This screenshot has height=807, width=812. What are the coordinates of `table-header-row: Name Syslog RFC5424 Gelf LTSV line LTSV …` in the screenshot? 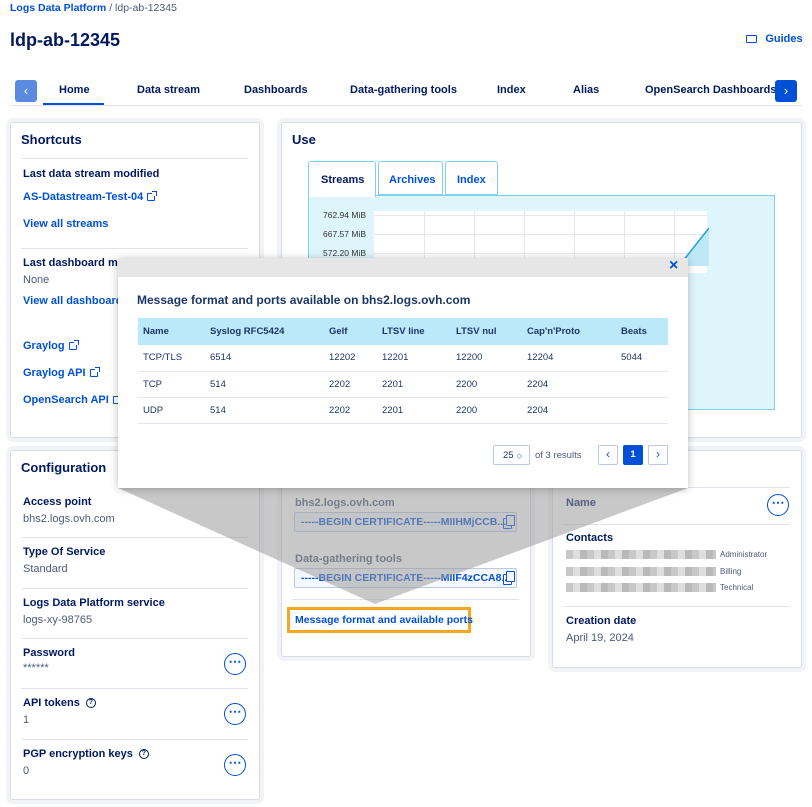 It's located at (403, 331).